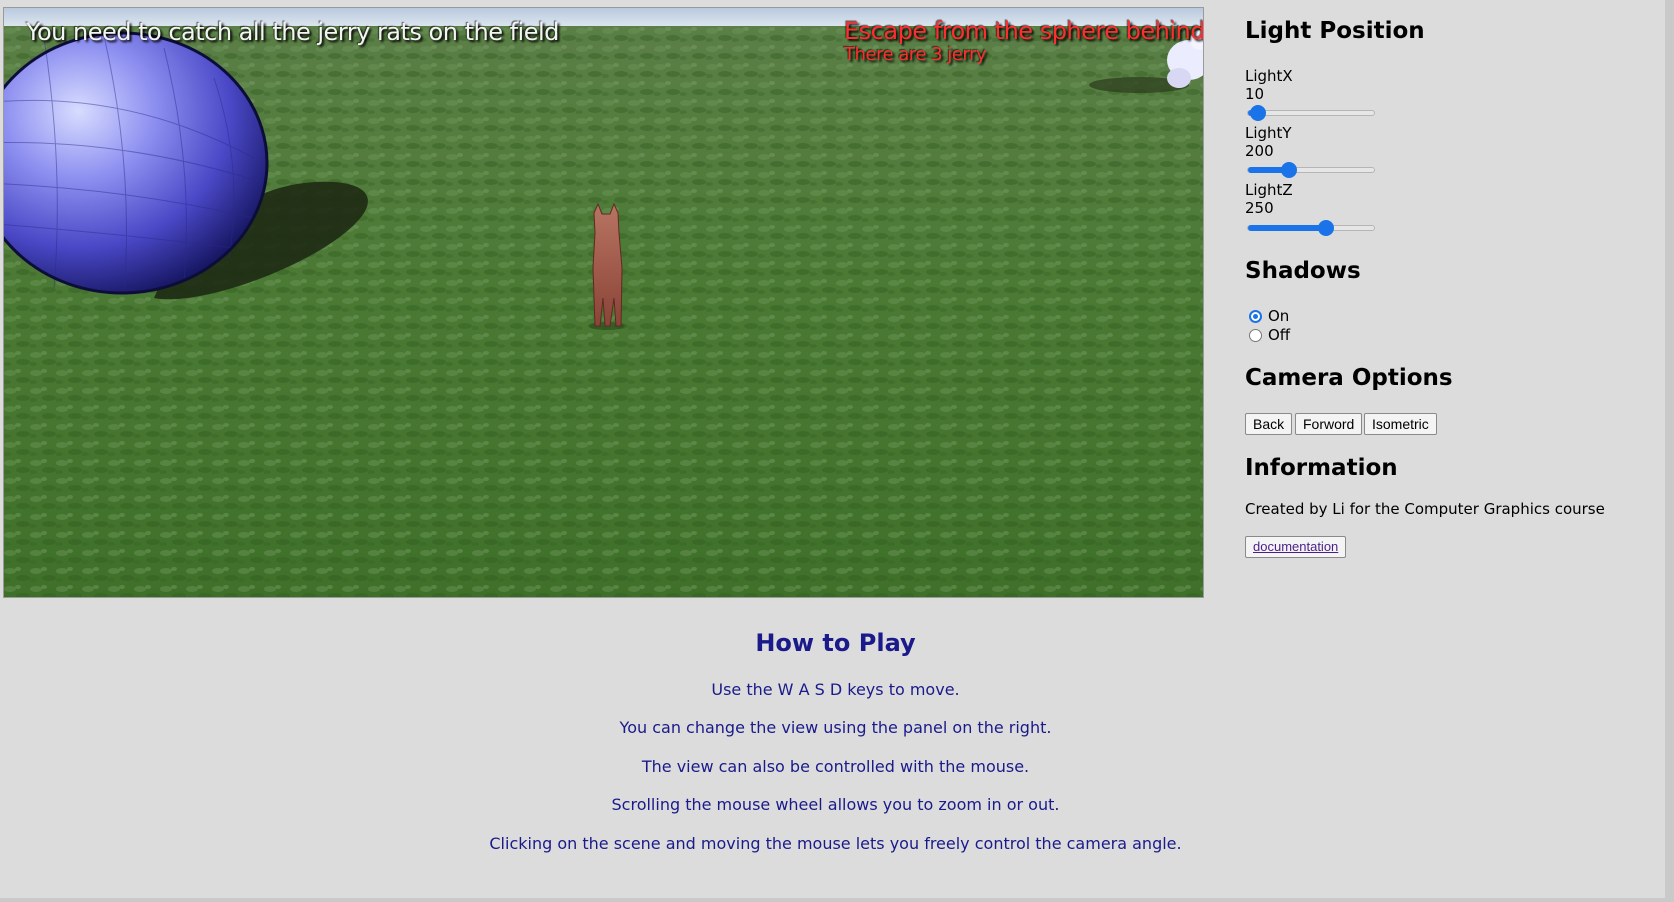 This screenshot has width=1674, height=902. I want to click on hud-jerry-count: There are 3 jerry, so click(915, 54).